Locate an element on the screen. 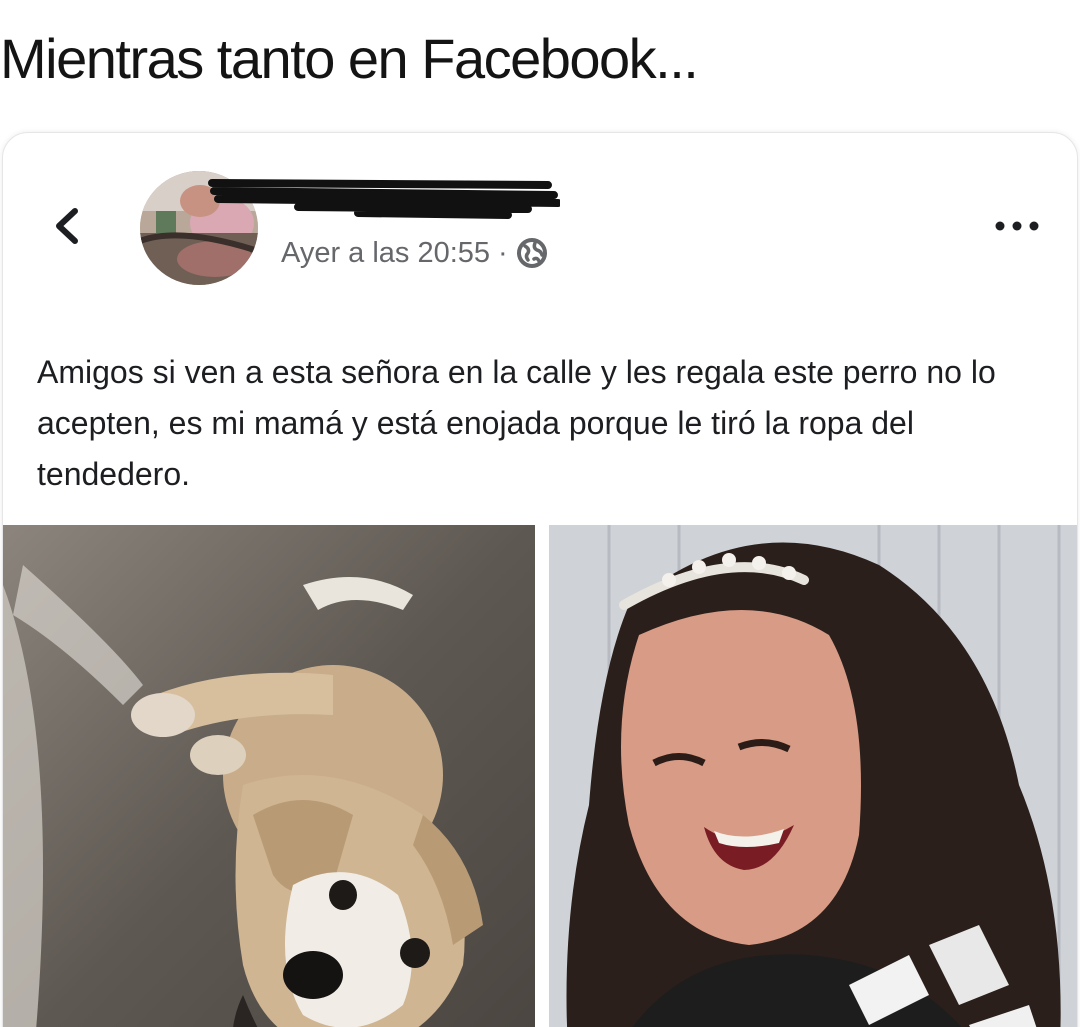 The height and width of the screenshot is (1027, 1080). chevron-left-icon is located at coordinates (67, 226).